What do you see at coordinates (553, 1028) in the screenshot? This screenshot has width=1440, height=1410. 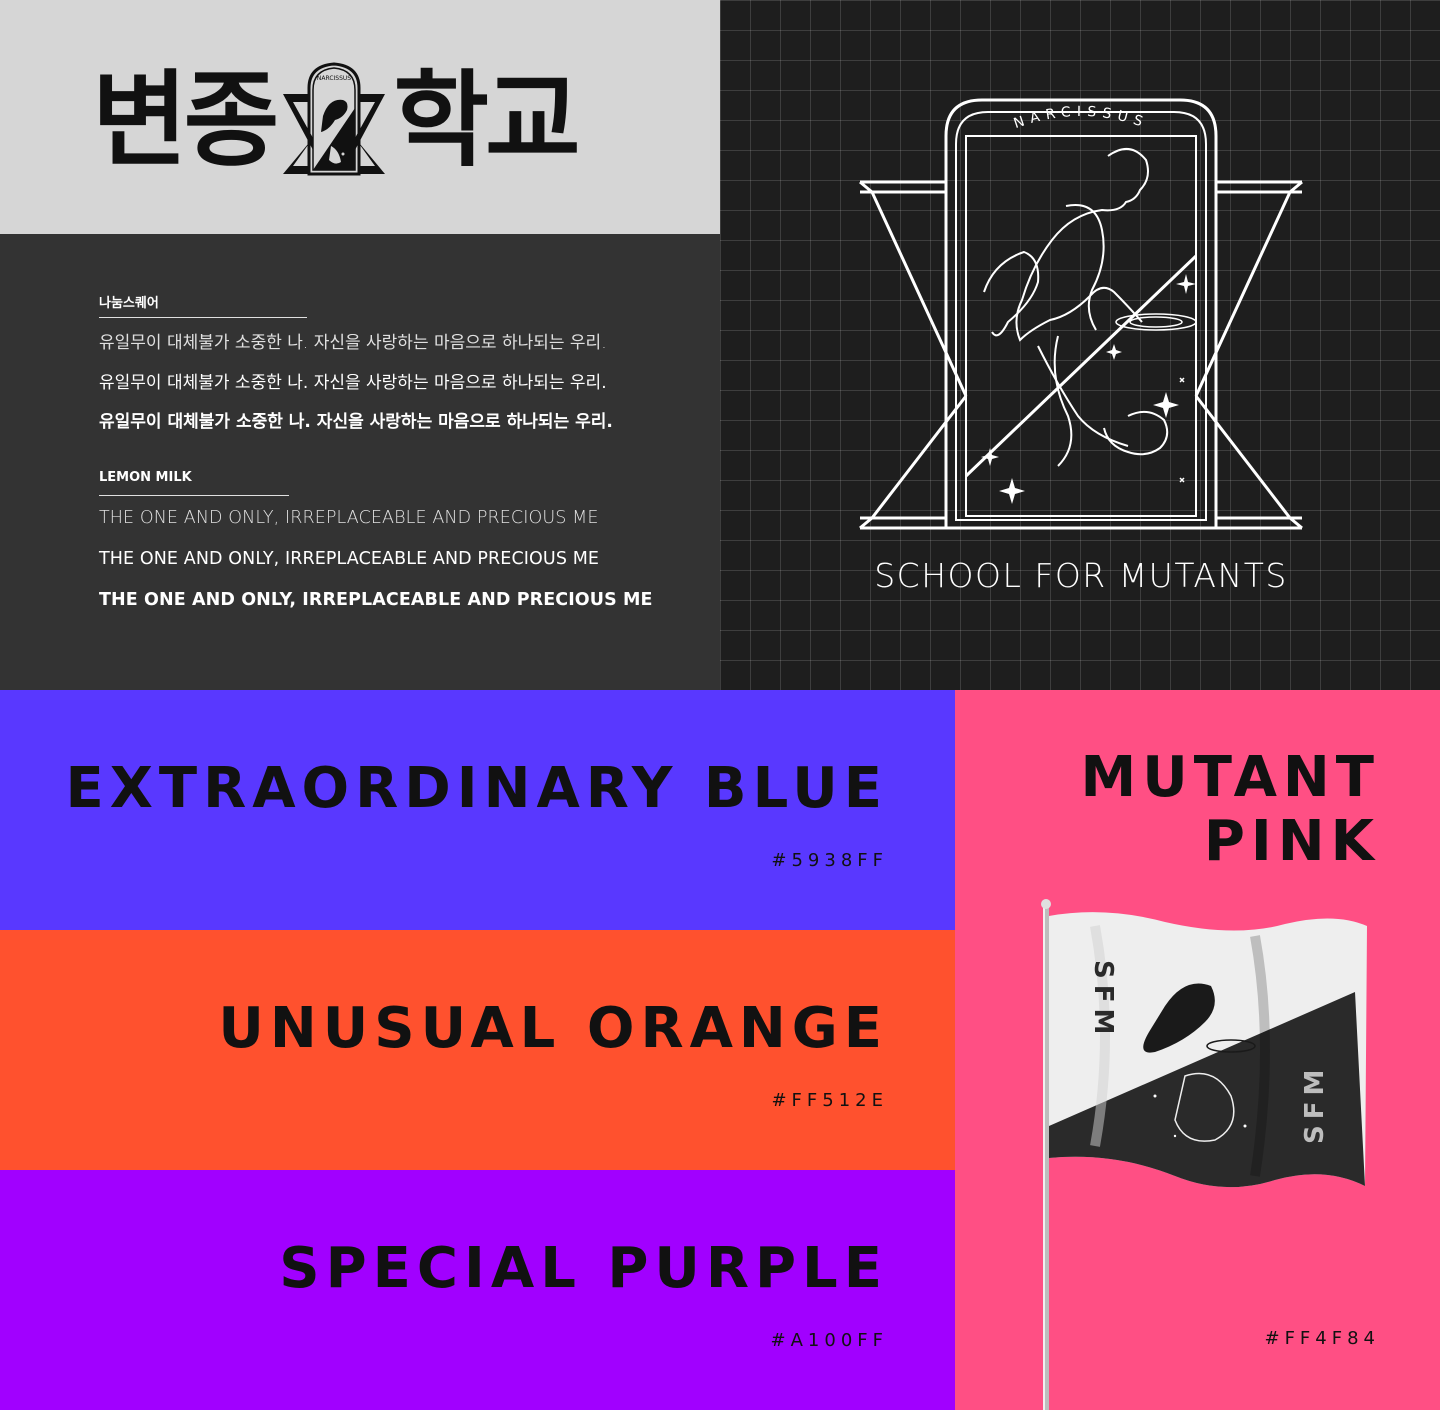 I see `swatch-orange-name: UNUSUAL ORANGE` at bounding box center [553, 1028].